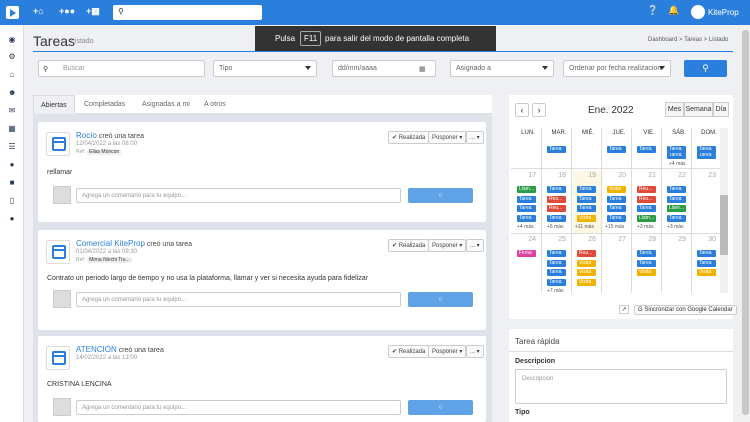 This screenshot has width=750, height=422. Describe the element at coordinates (54, 104) in the screenshot. I see `tab-abiertas: Abiertas` at that location.